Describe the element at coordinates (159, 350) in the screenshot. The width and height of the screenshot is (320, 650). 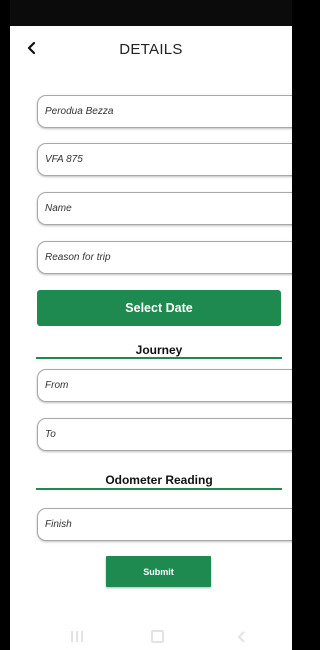
I see `journey-heading: Journey` at that location.